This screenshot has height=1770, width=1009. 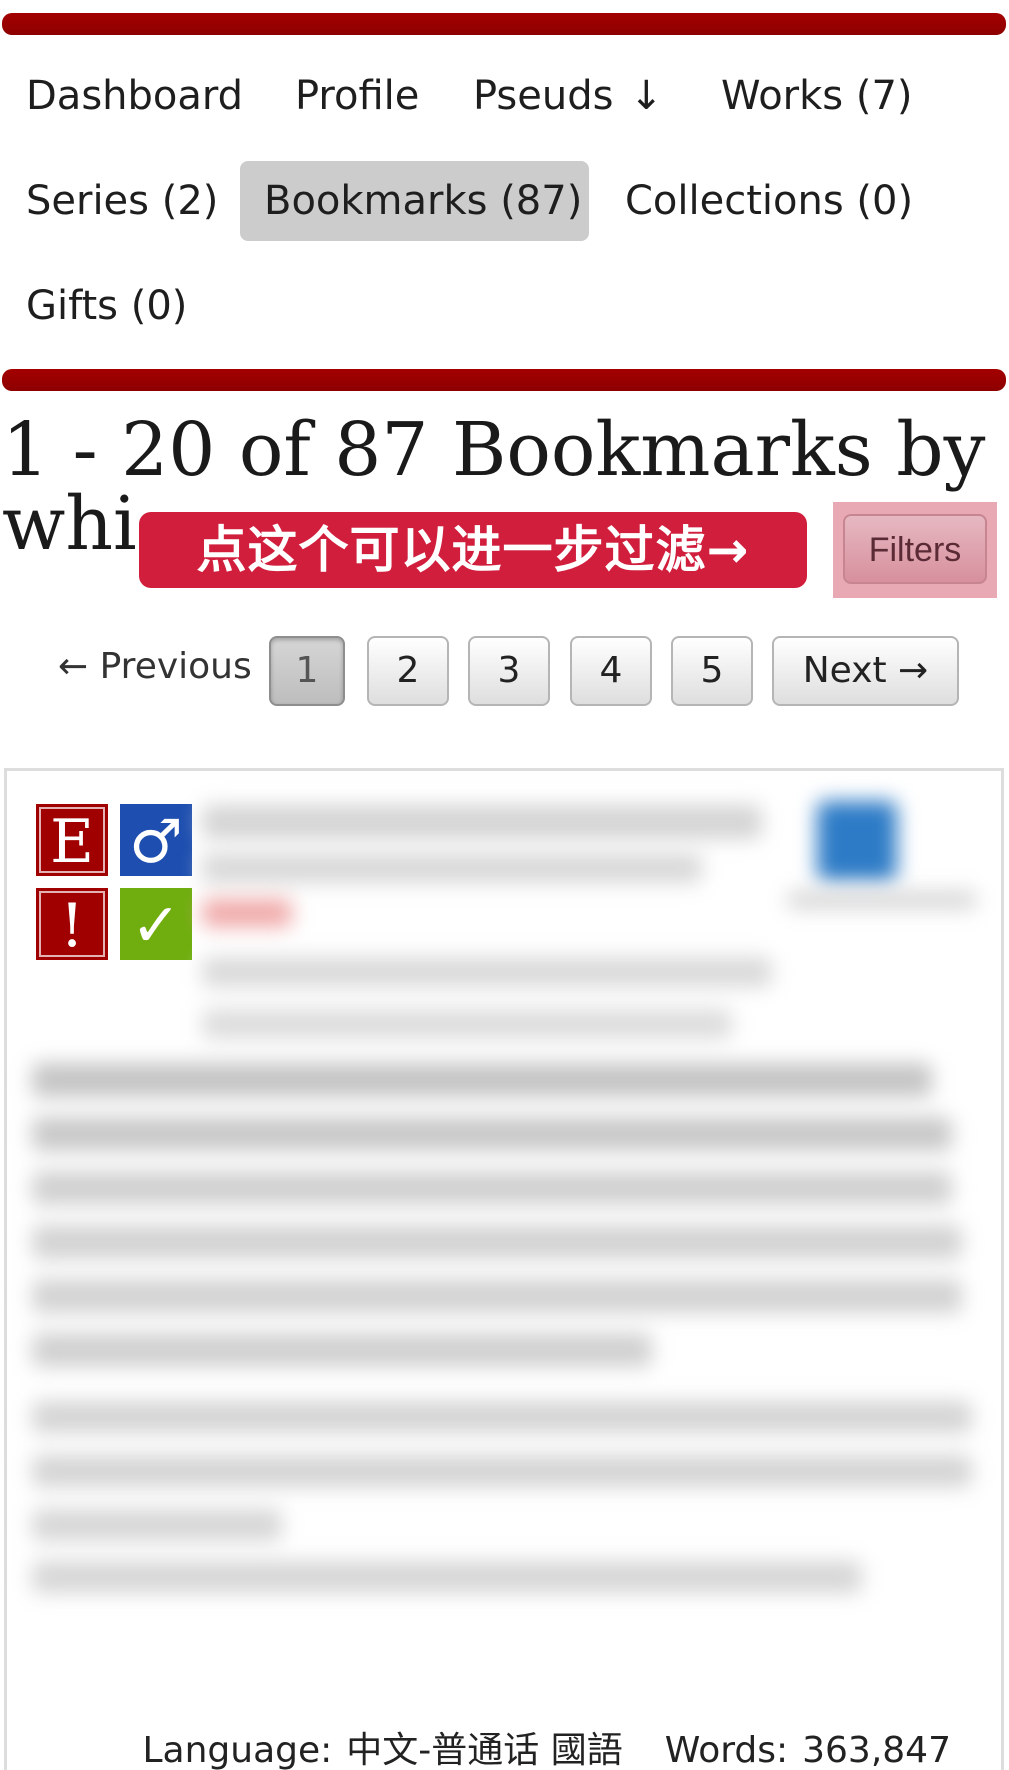 What do you see at coordinates (414, 201) in the screenshot?
I see `nav-bookmarks: Bookmarks (87)` at bounding box center [414, 201].